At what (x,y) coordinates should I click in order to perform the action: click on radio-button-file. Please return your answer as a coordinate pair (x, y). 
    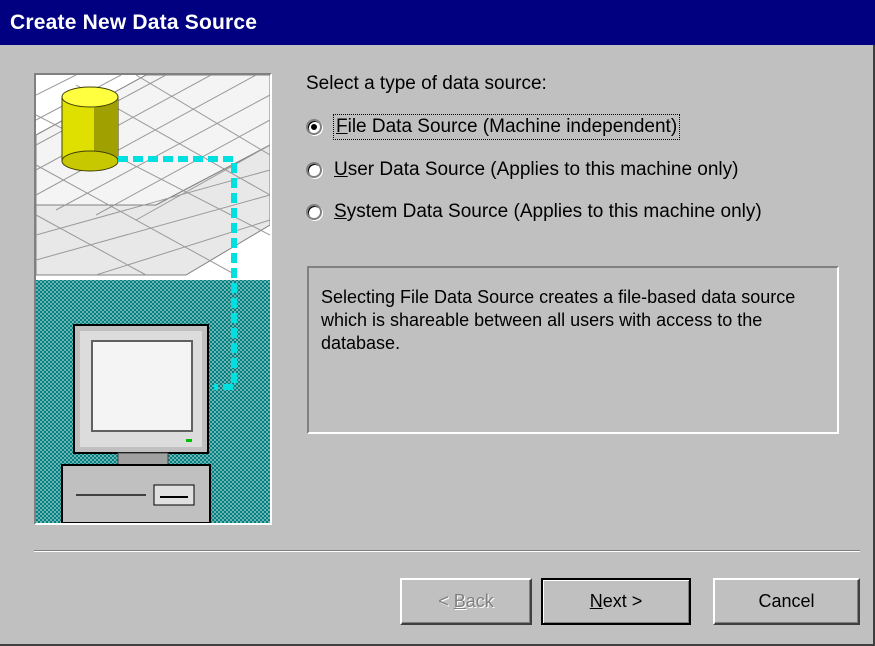
    Looking at the image, I should click on (314, 127).